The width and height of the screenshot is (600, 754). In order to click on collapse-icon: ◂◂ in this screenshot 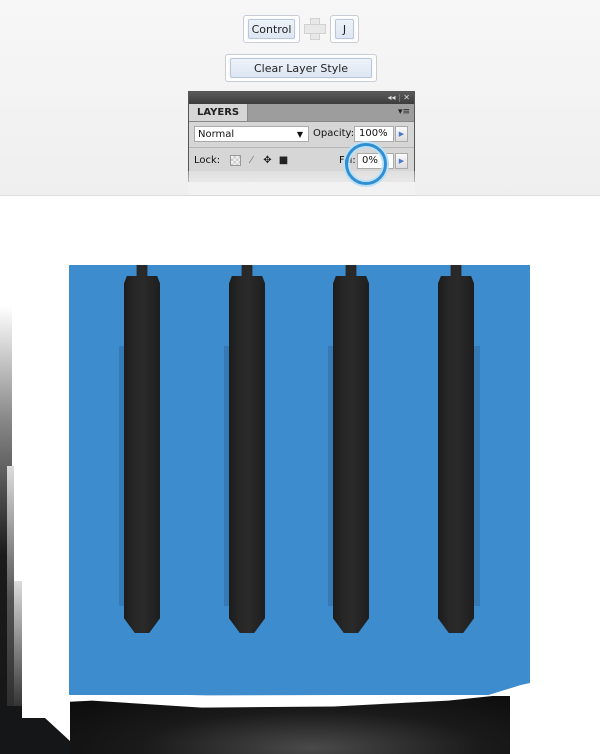, I will do `click(391, 97)`.